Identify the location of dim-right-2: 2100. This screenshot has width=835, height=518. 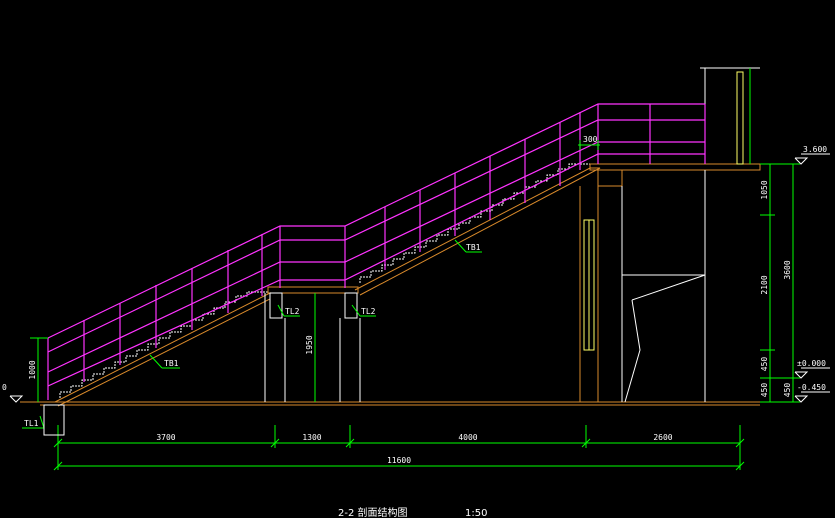
(764, 284).